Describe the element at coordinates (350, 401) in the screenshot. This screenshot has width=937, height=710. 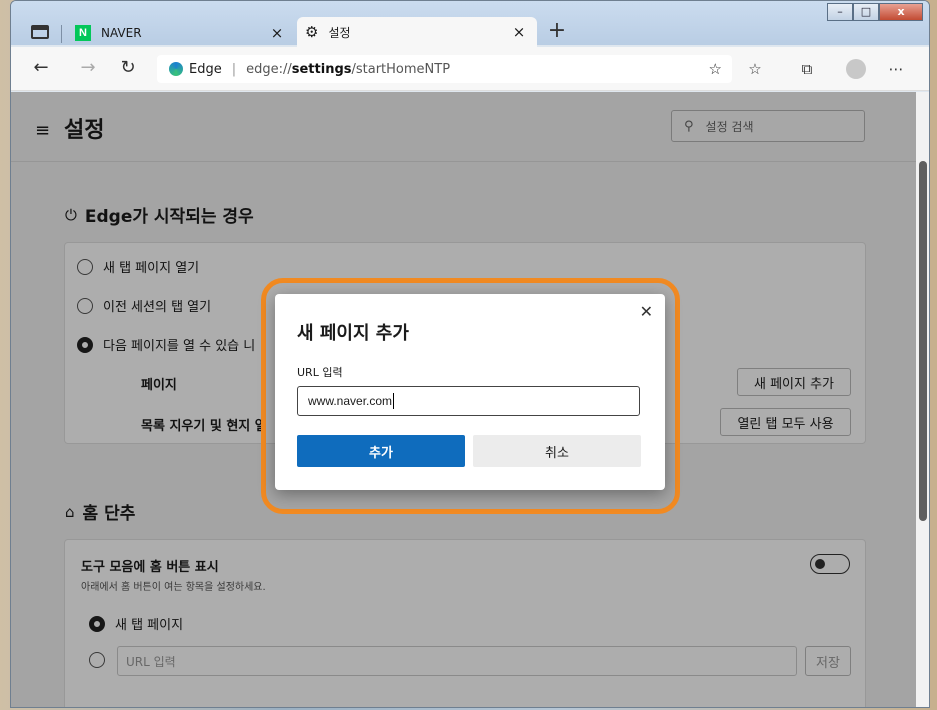
I see `url-input-value: www.naver.com` at that location.